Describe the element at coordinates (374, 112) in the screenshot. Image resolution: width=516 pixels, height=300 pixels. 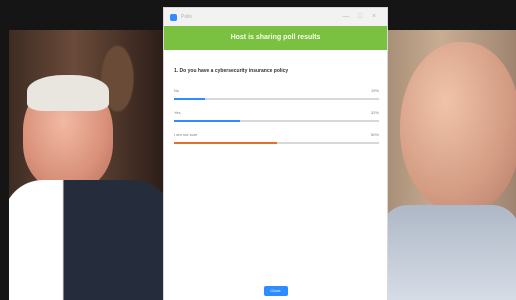
I see `answer-percent: 32%` at that location.